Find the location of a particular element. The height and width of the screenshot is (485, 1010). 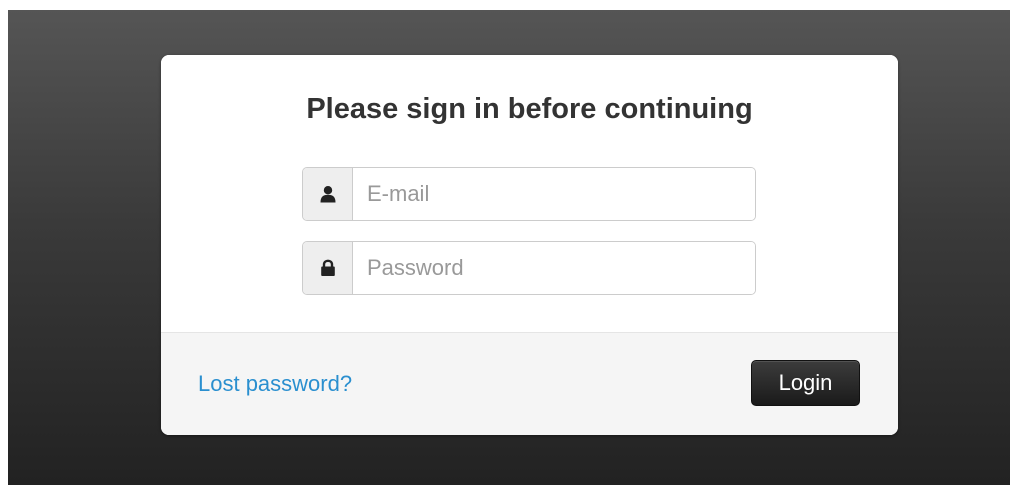

email-input-group is located at coordinates (529, 194).